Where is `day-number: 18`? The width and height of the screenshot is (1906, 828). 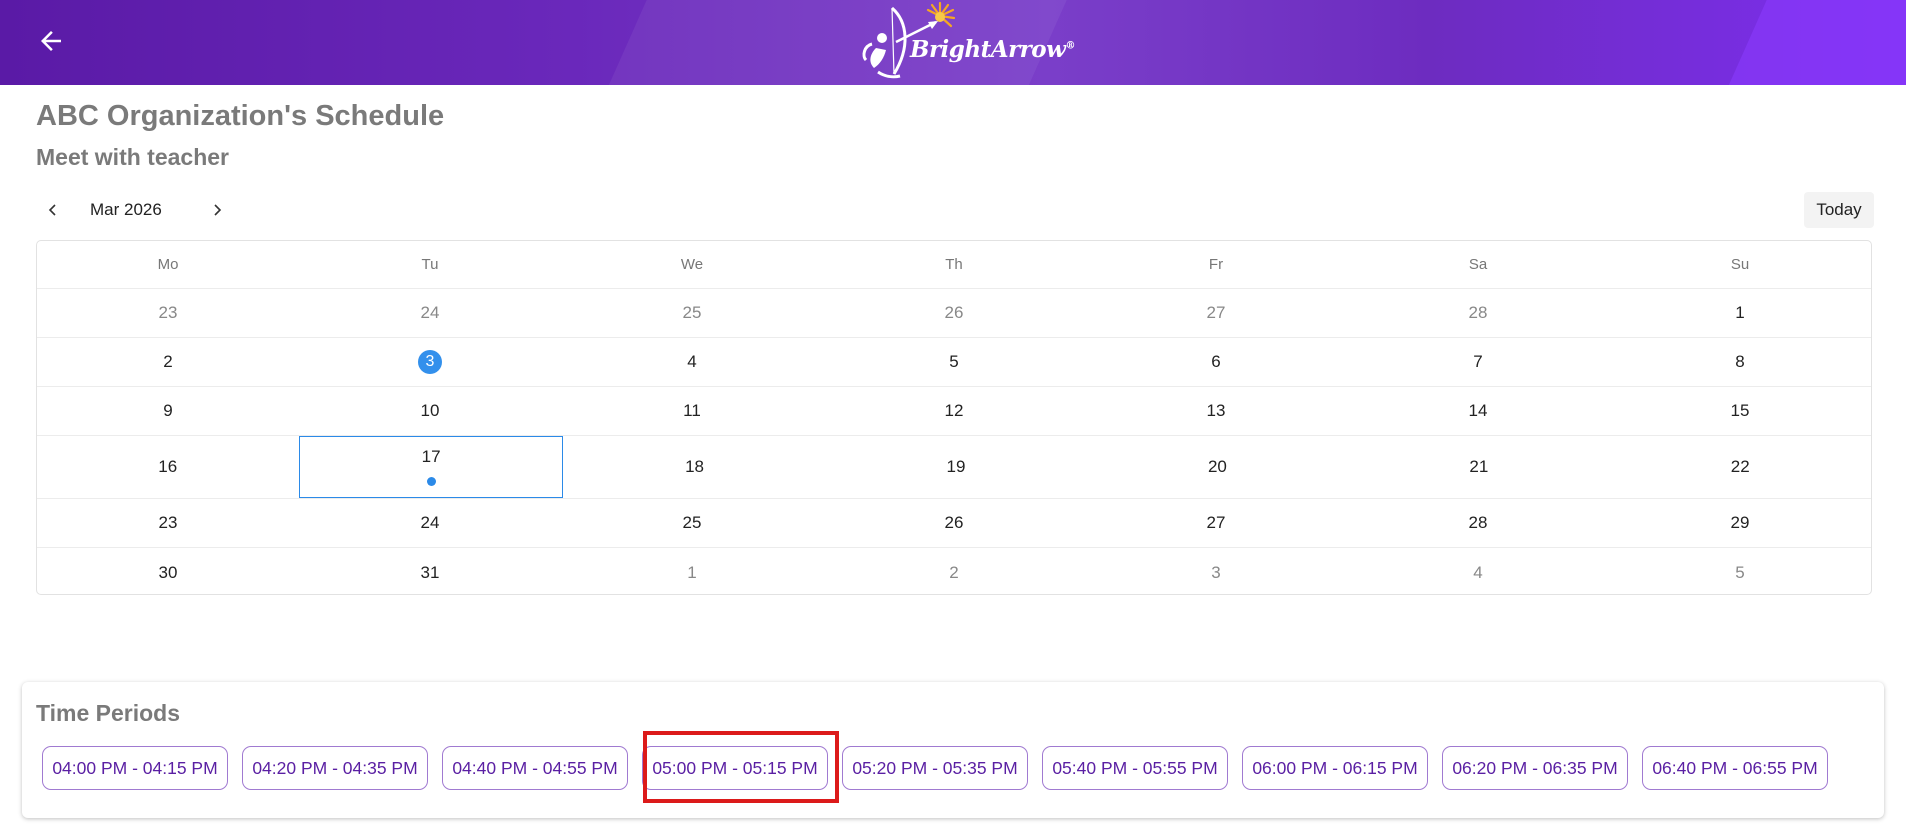 day-number: 18 is located at coordinates (695, 466).